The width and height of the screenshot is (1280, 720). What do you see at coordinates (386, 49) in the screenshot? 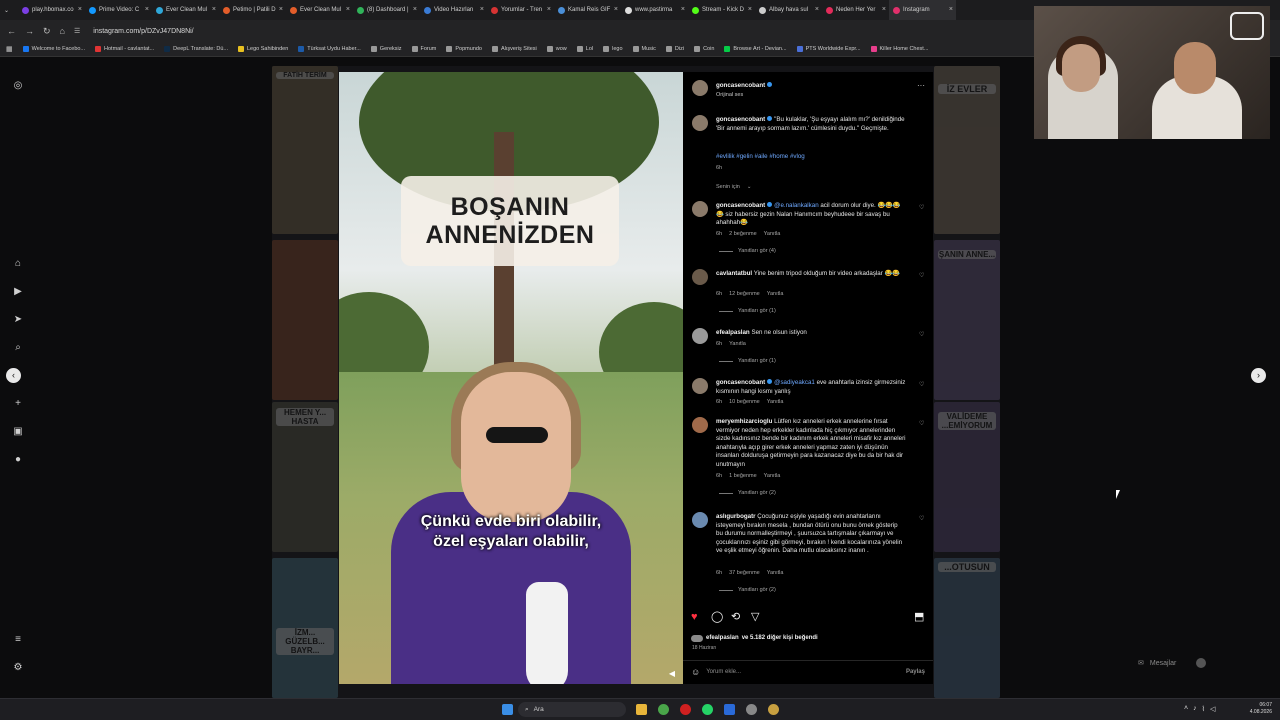
I see `bookmark-item: Gereksiz` at bounding box center [386, 49].